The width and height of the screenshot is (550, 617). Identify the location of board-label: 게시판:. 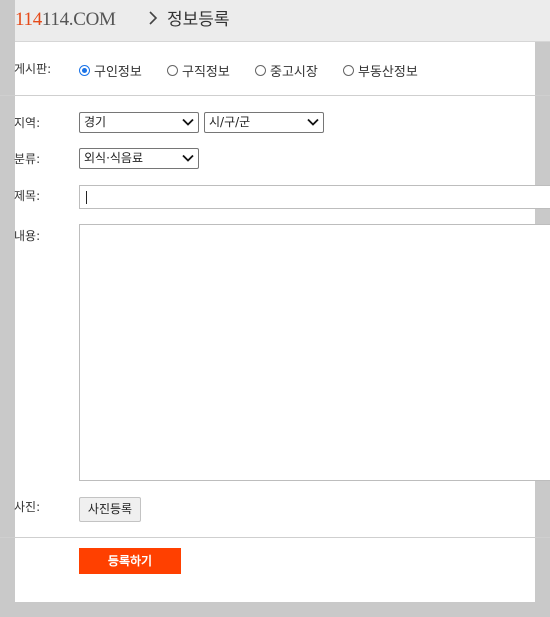
(33, 69).